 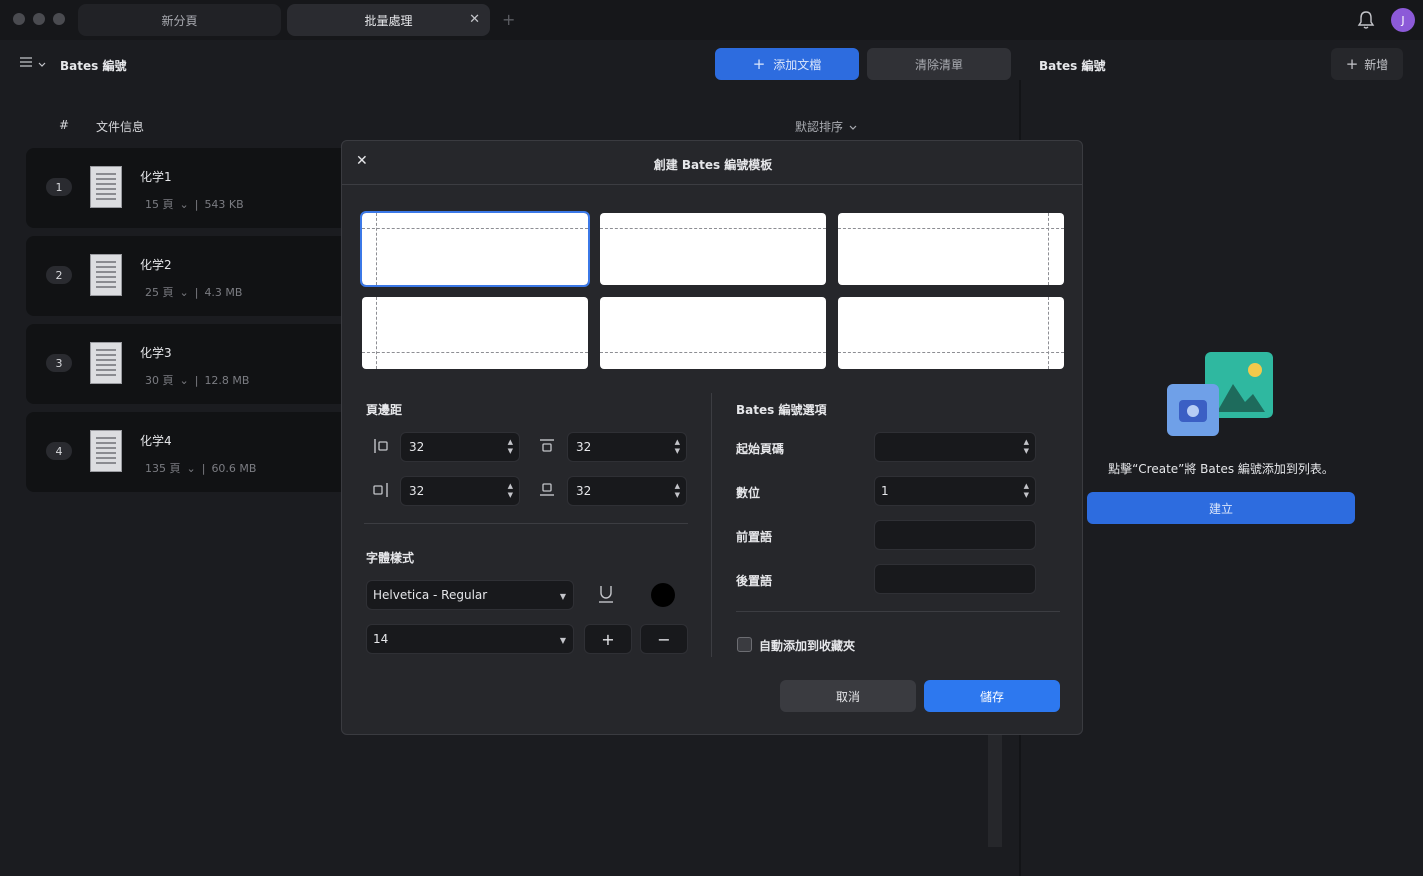 What do you see at coordinates (748, 493) in the screenshot?
I see `digits-label: 數位` at bounding box center [748, 493].